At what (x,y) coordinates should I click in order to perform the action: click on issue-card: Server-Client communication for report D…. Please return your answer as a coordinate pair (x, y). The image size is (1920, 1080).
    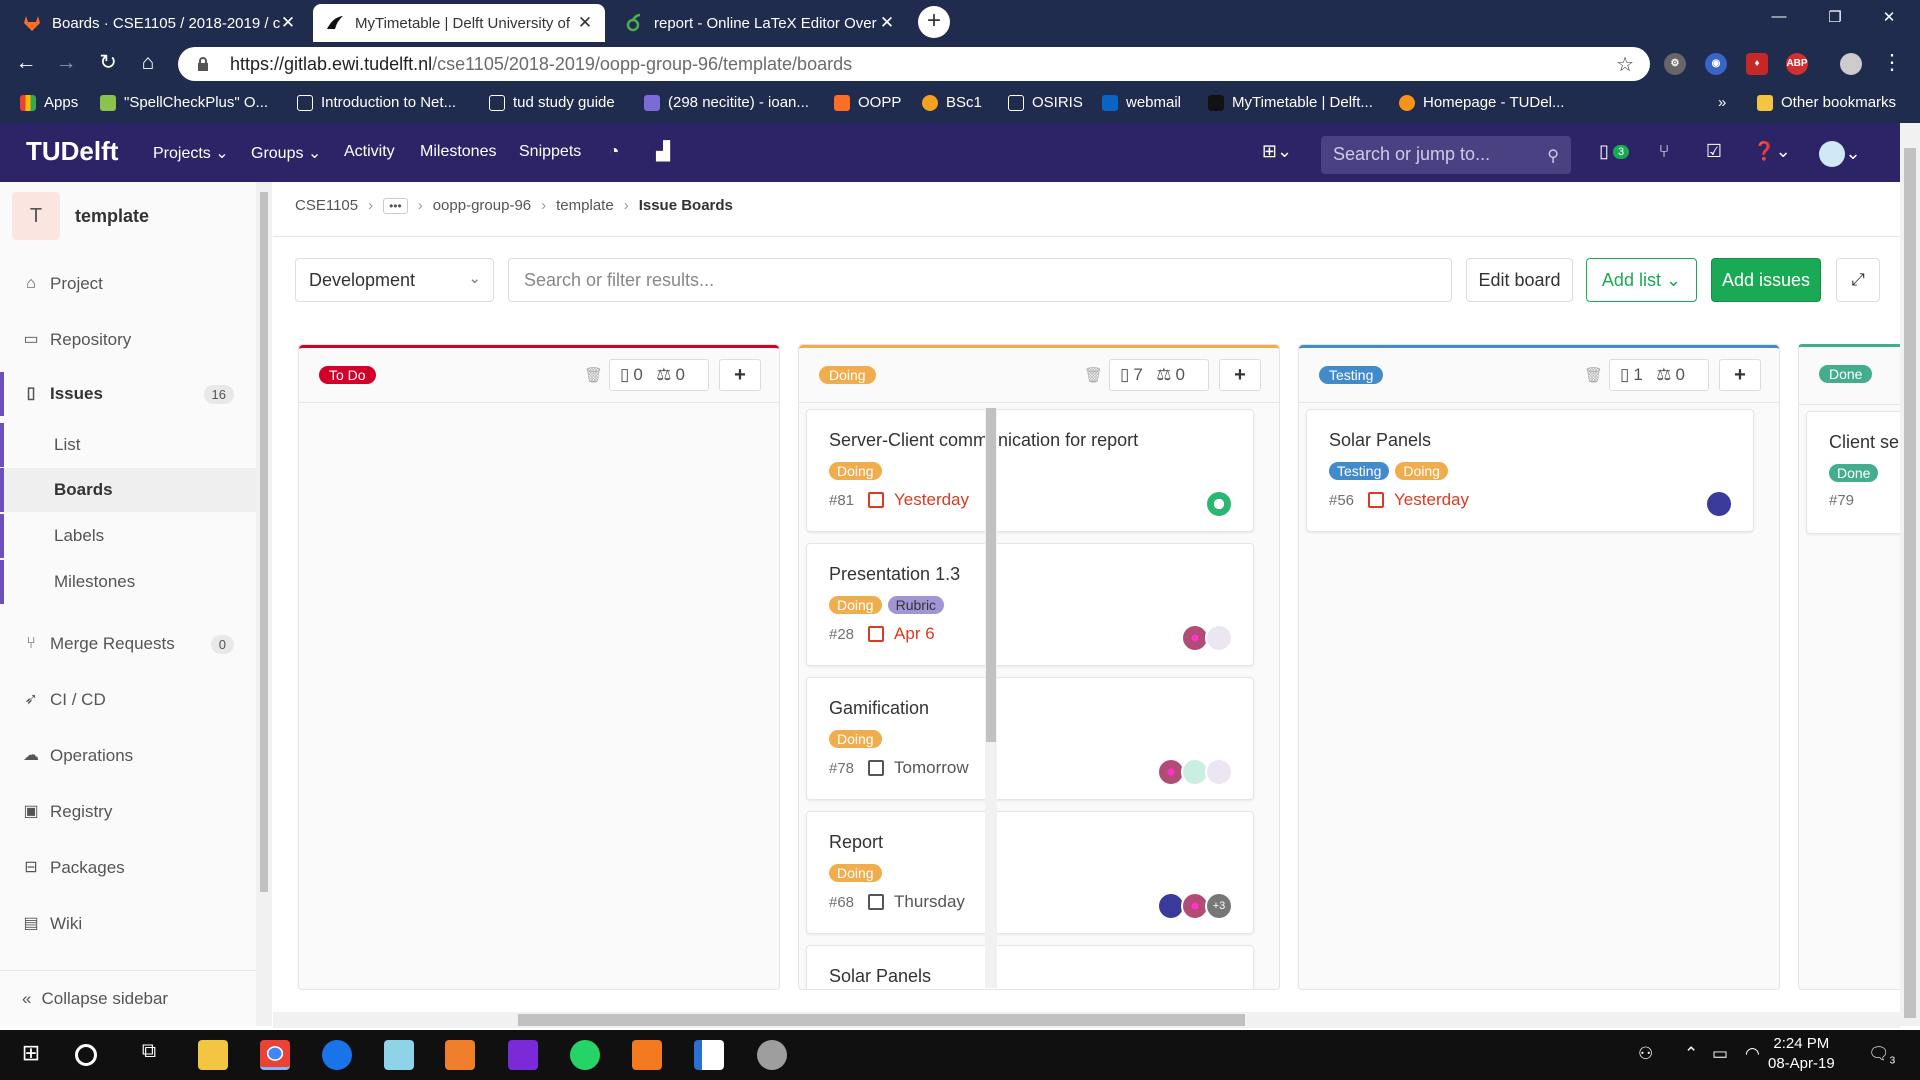
    Looking at the image, I should click on (1030, 470).